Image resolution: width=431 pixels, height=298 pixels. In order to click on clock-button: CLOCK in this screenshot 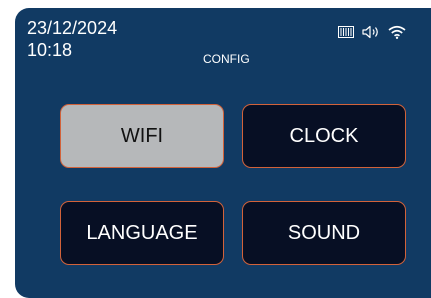, I will do `click(324, 136)`.